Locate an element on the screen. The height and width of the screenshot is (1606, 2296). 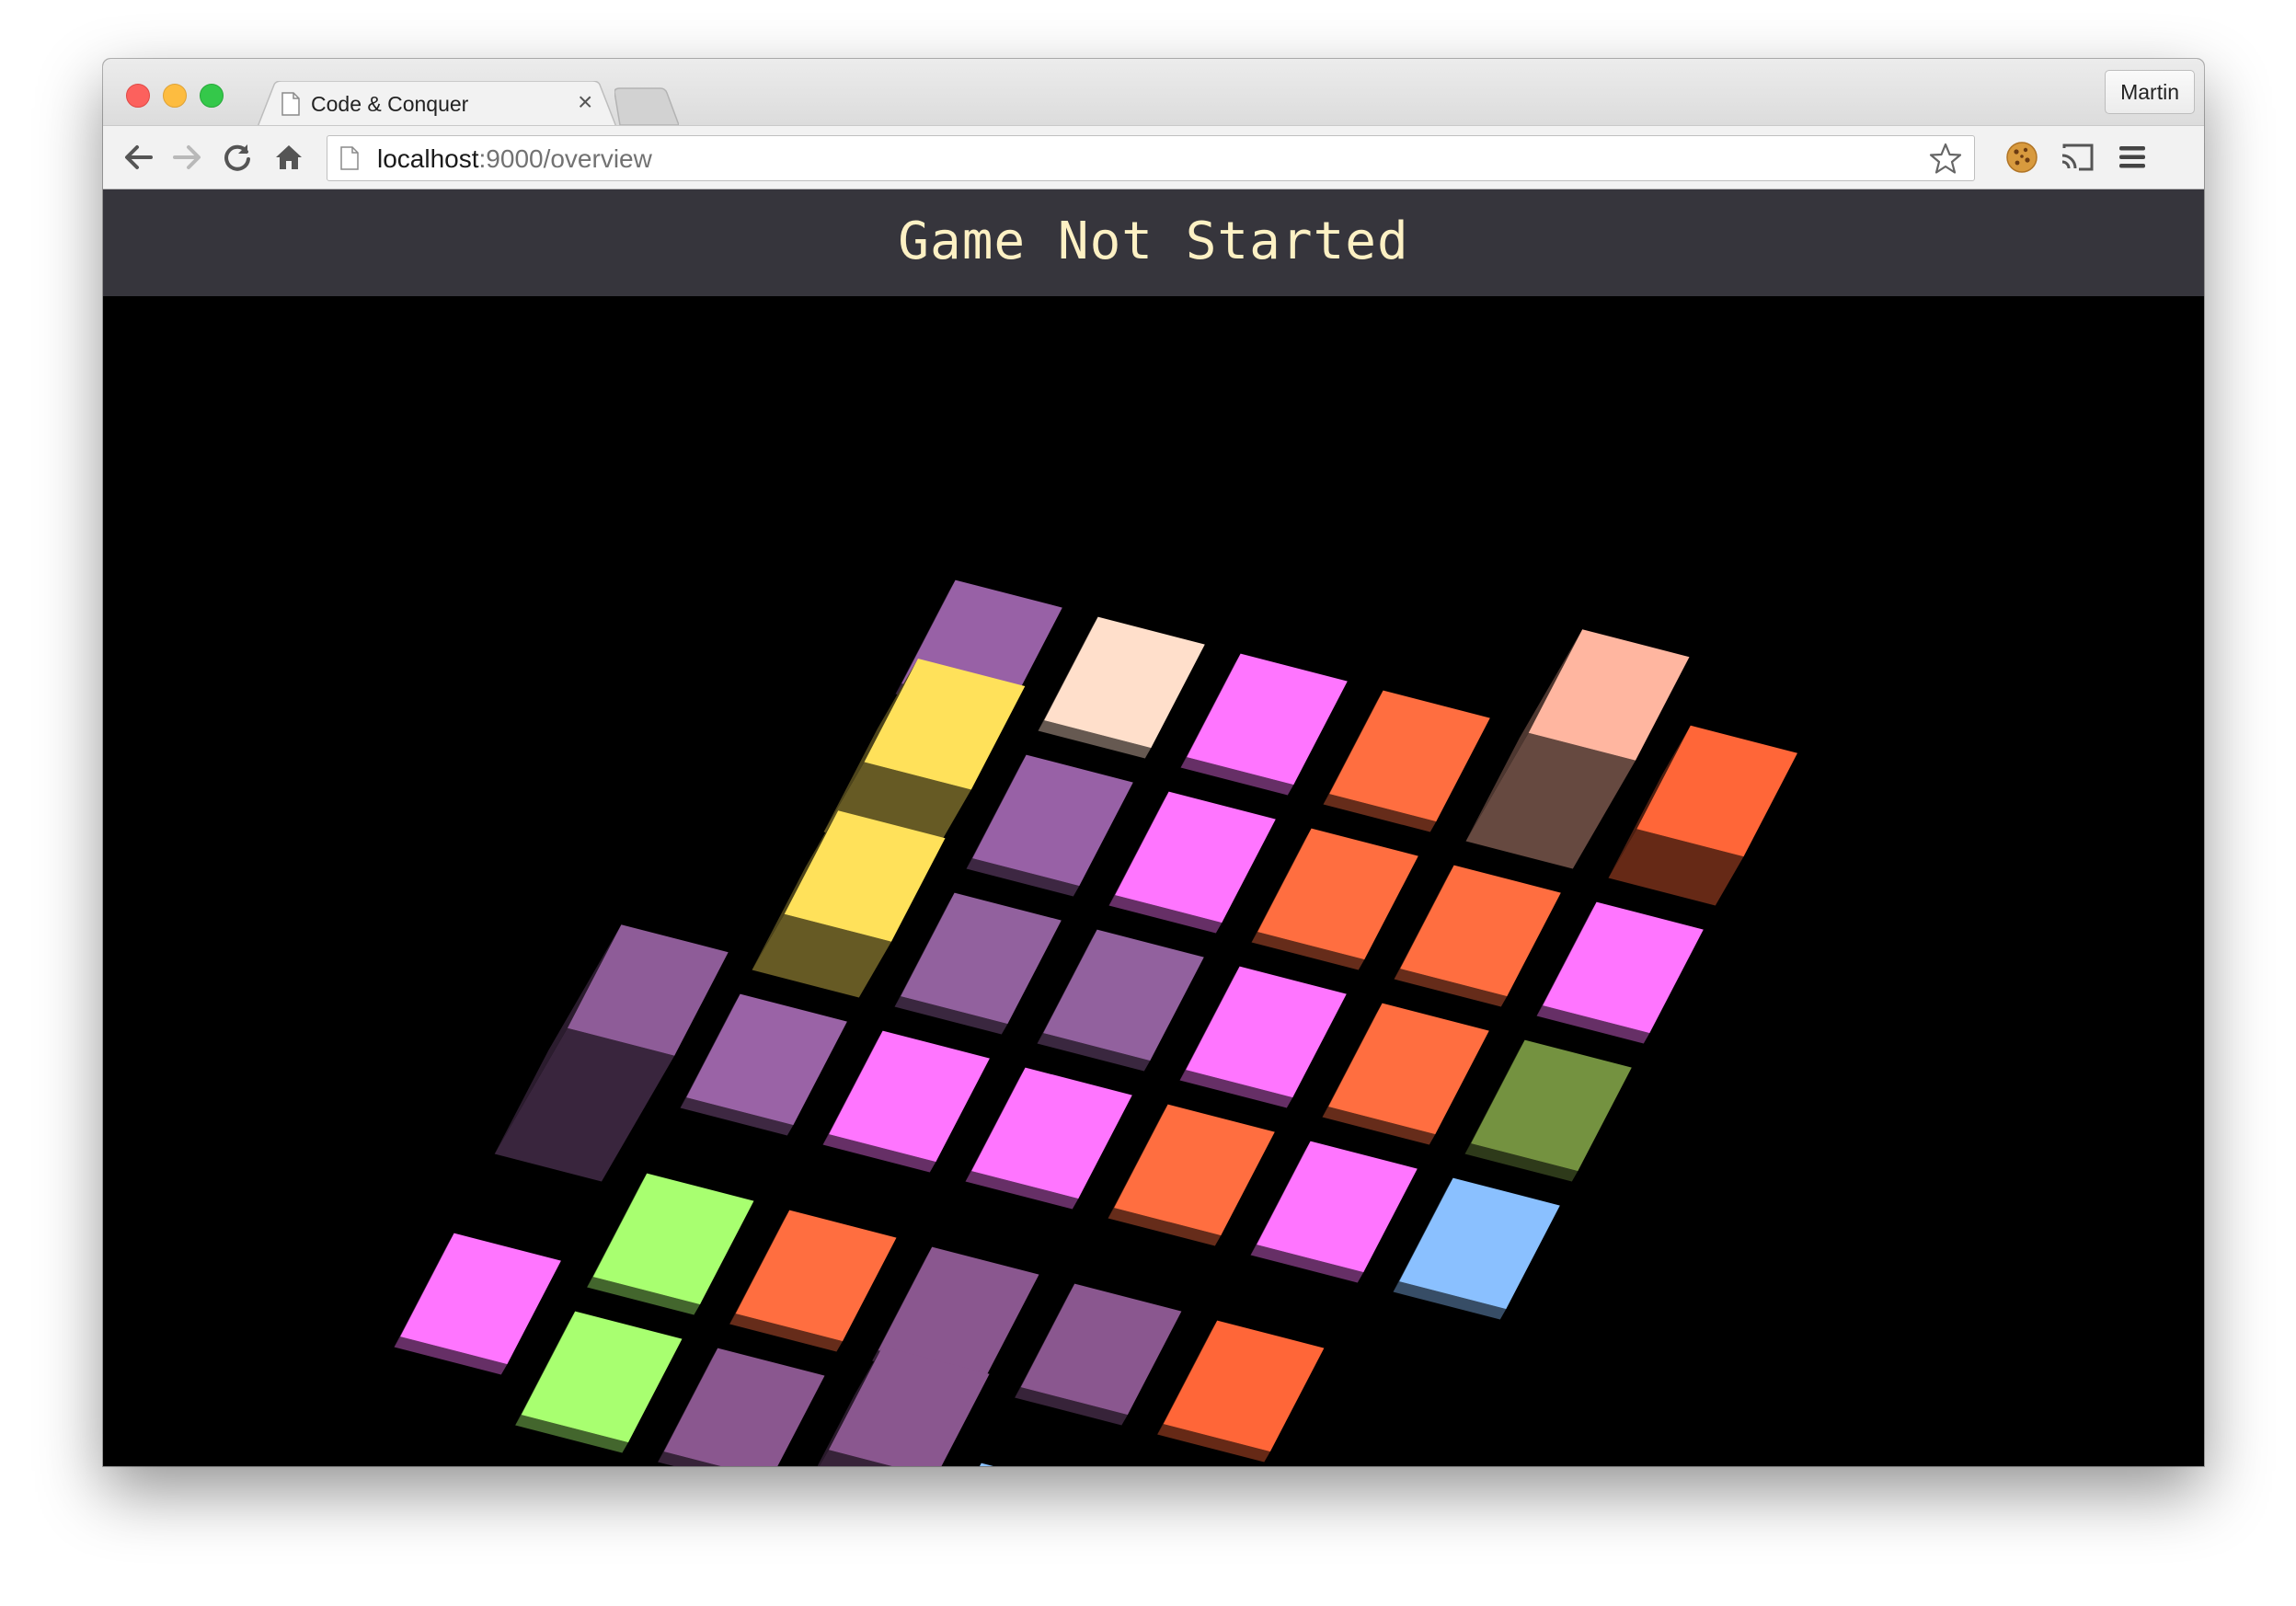
url-text: localhost:9000/overview is located at coordinates (514, 159).